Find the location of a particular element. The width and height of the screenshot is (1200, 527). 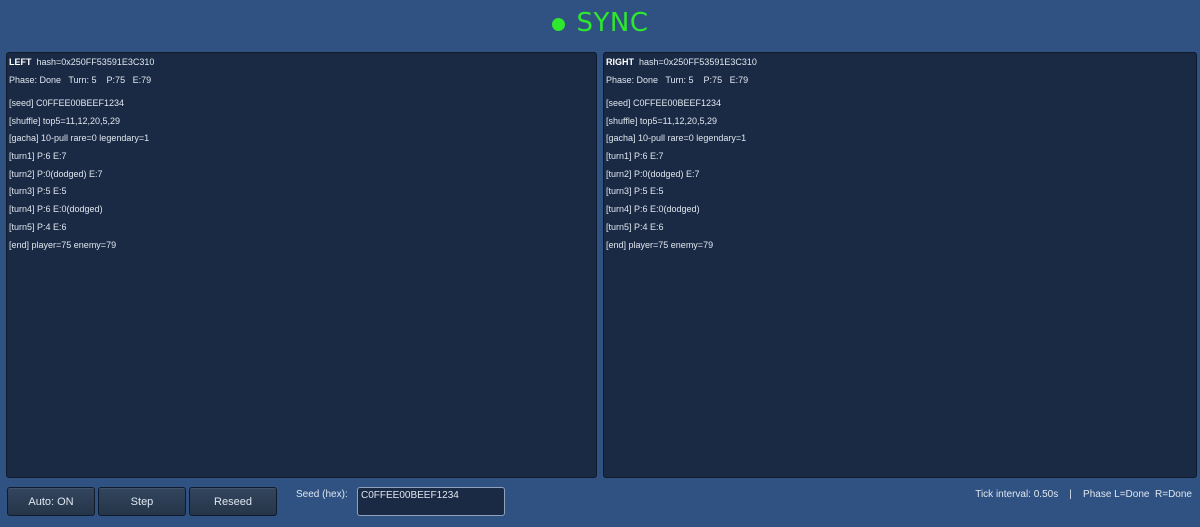

right-hash: hash=0x250FF53591E3C310 is located at coordinates (698, 62).